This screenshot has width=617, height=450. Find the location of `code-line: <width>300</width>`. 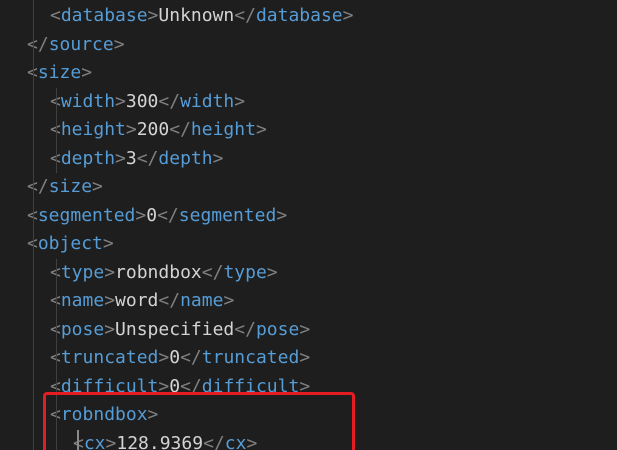

code-line: <width>300</width> is located at coordinates (147, 102).